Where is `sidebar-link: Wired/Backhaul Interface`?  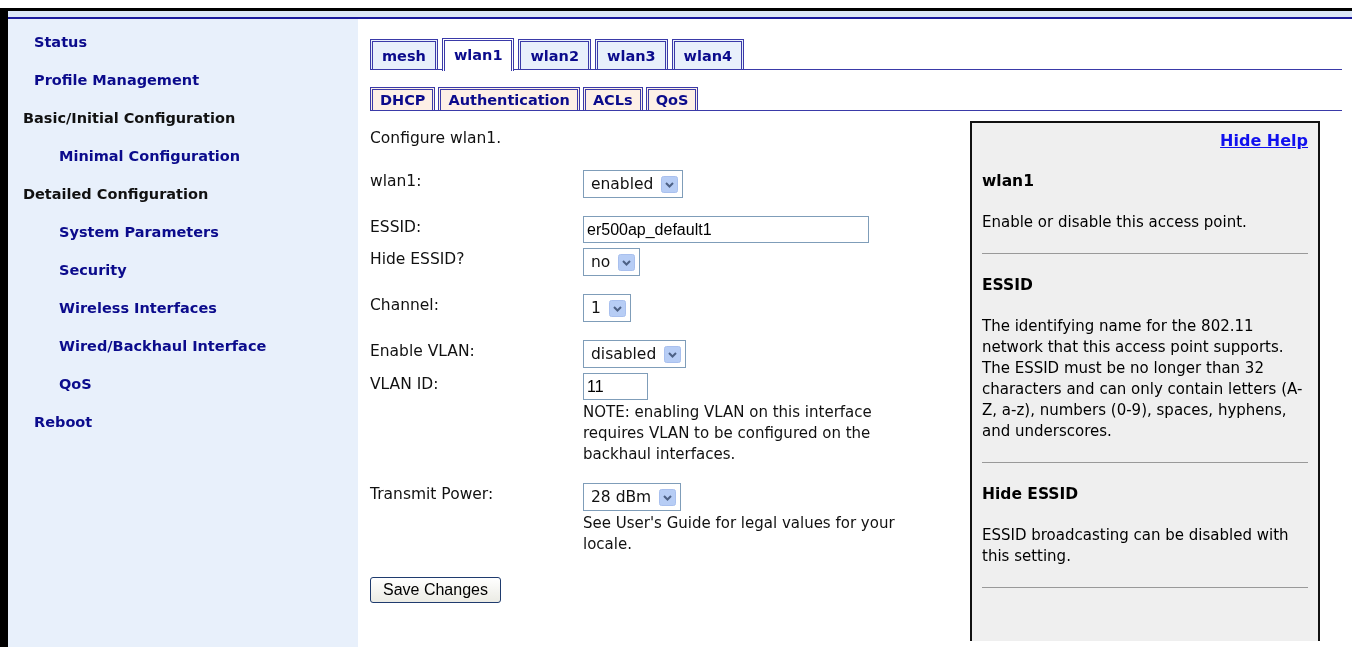
sidebar-link: Wired/Backhaul Interface is located at coordinates (137, 346).